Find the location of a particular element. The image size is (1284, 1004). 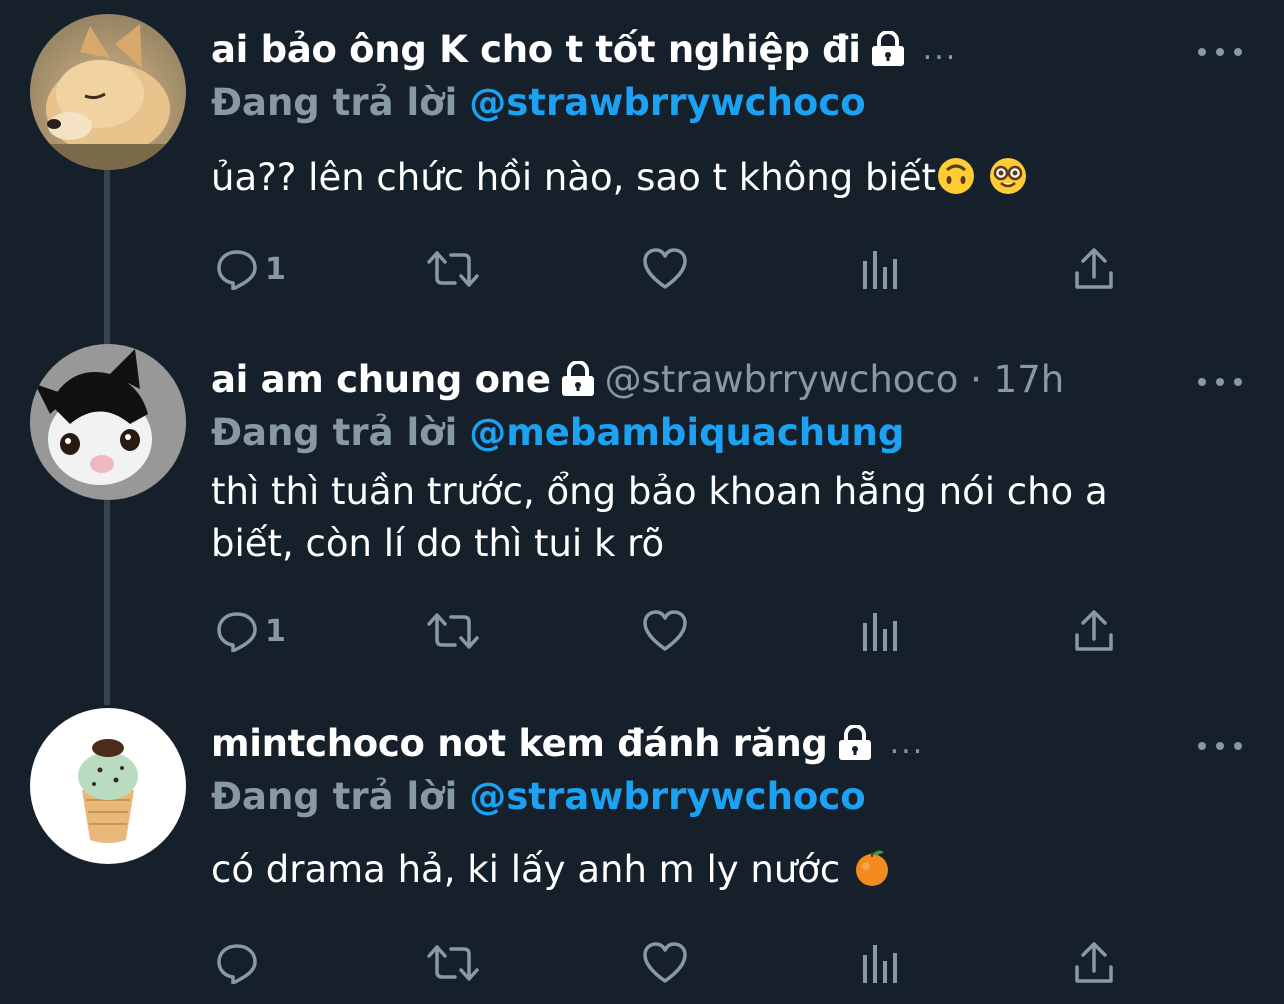

reply-button is located at coordinates (240, 963).